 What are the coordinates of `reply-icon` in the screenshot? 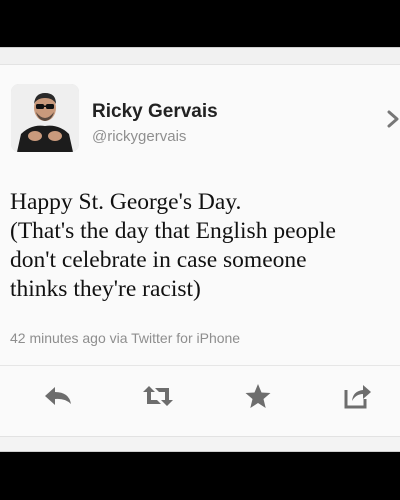 It's located at (58, 396).